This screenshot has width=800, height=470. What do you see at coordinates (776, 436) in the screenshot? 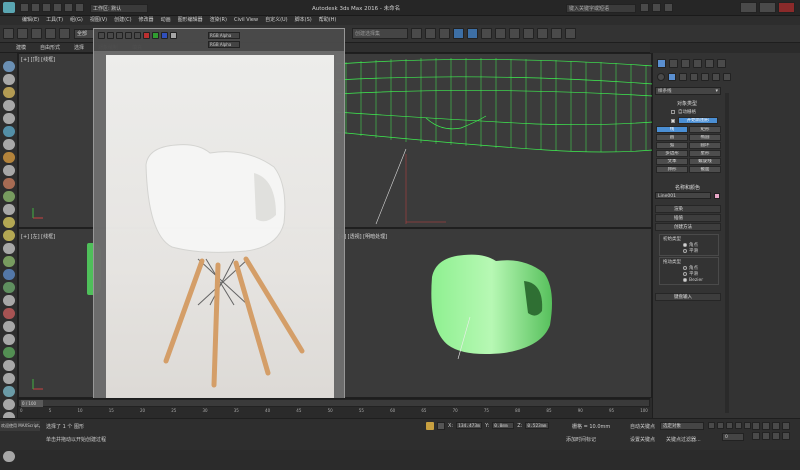
I see `orbit-icon` at bounding box center [776, 436].